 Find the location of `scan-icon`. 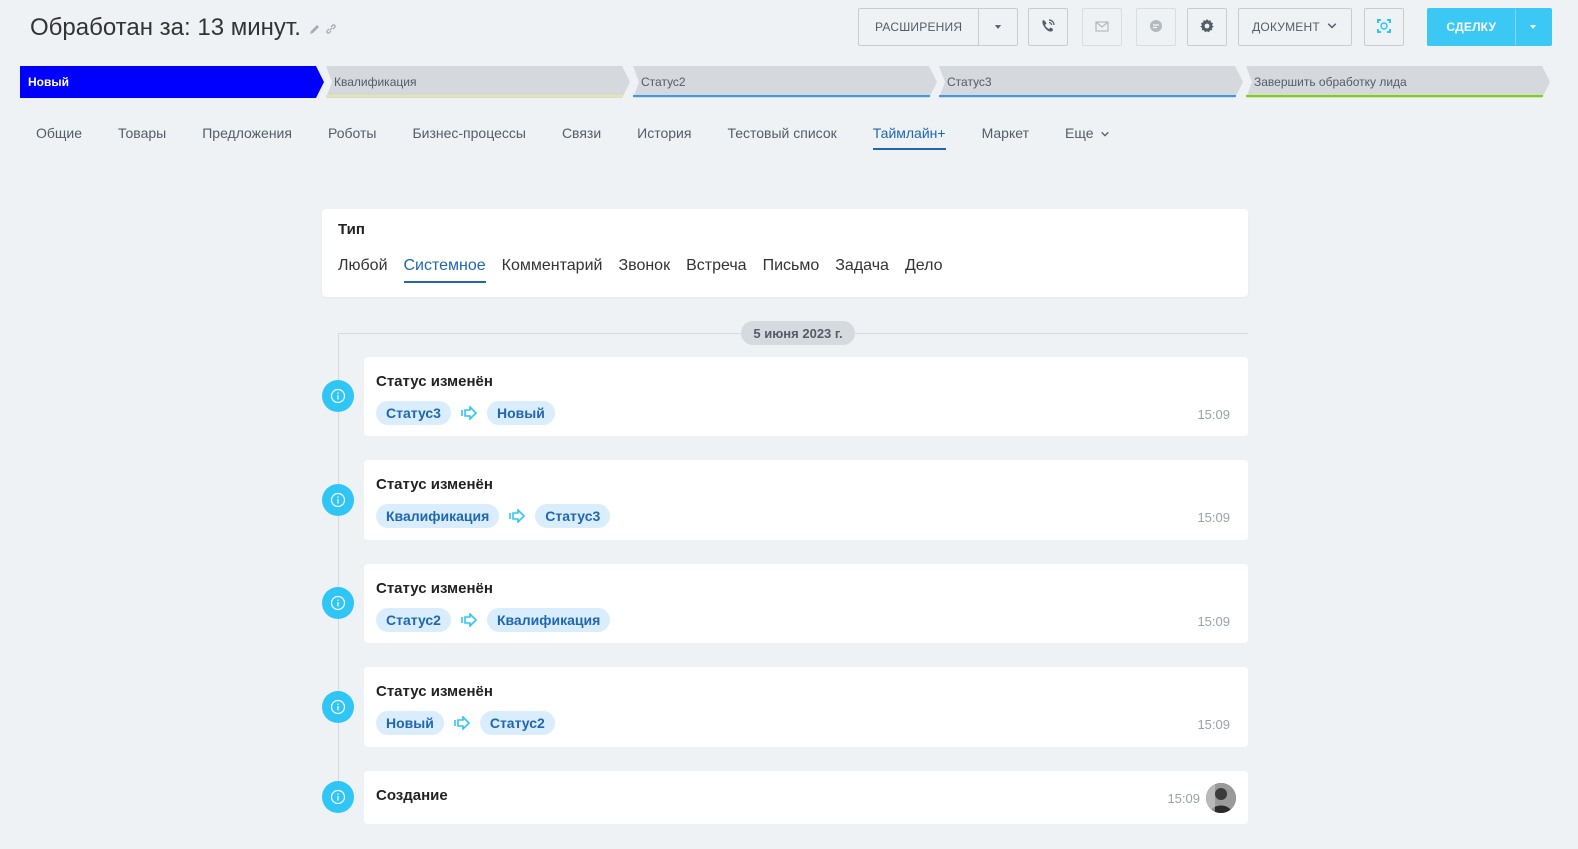

scan-icon is located at coordinates (1384, 27).